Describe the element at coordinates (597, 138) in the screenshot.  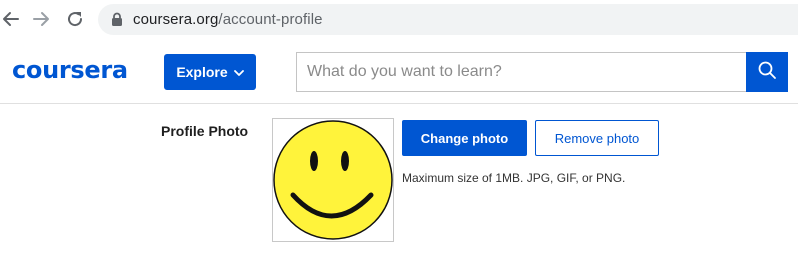
I see `remove-photo-button: Remove photo` at that location.